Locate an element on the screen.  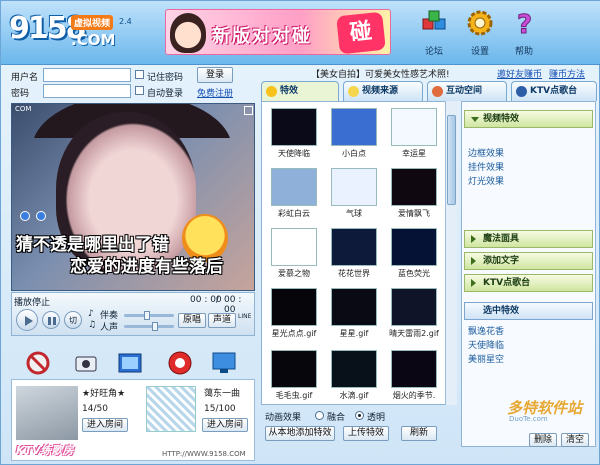
transparent-radio is located at coordinates (359, 415).